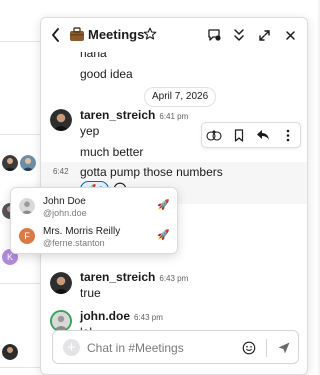 The height and width of the screenshot is (375, 320). I want to click on user-handle: @john.doe, so click(65, 213).